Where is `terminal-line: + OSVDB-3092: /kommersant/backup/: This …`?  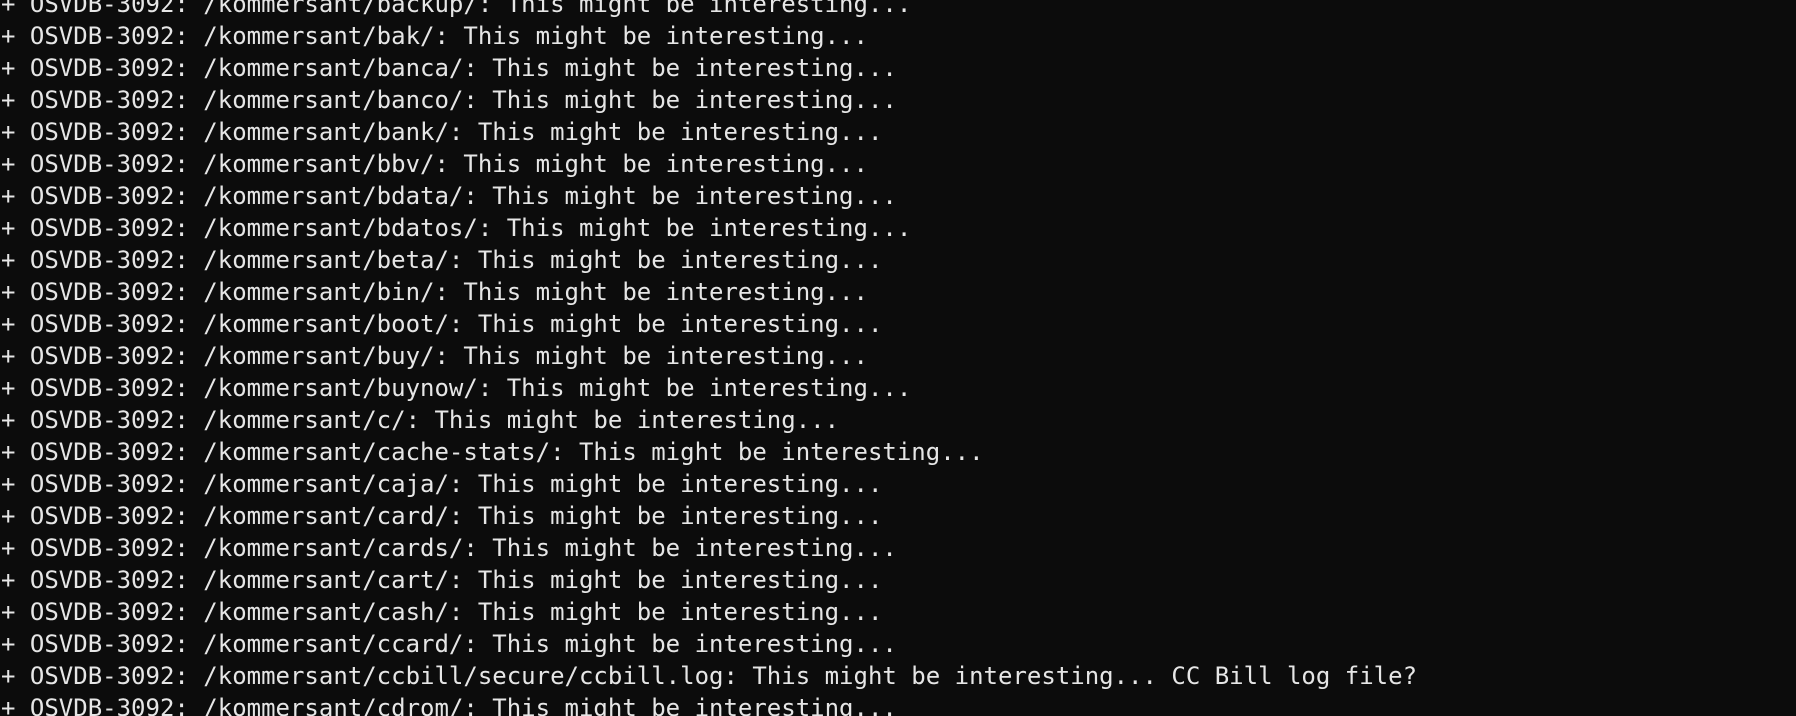
terminal-line: + OSVDB-3092: /kommersant/backup/: This … is located at coordinates (456, 9).